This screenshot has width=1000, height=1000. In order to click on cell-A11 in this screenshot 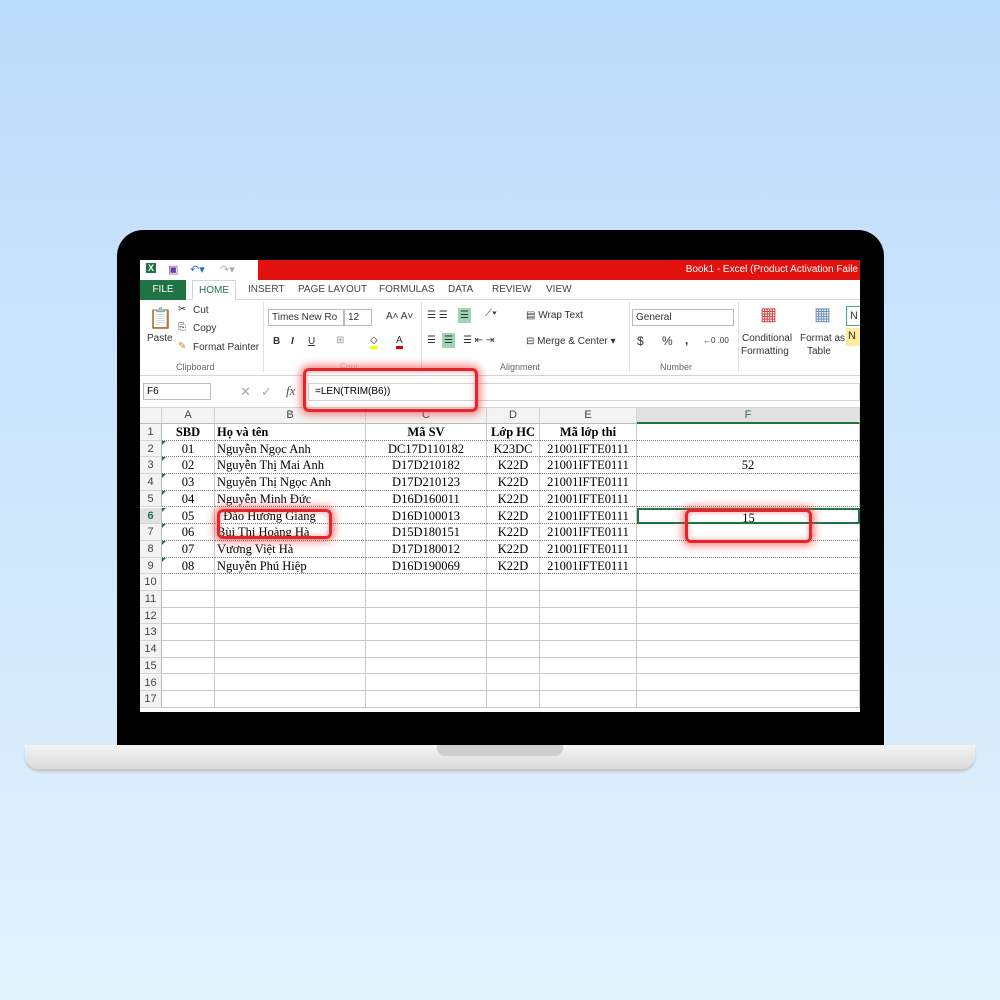, I will do `click(188, 599)`.